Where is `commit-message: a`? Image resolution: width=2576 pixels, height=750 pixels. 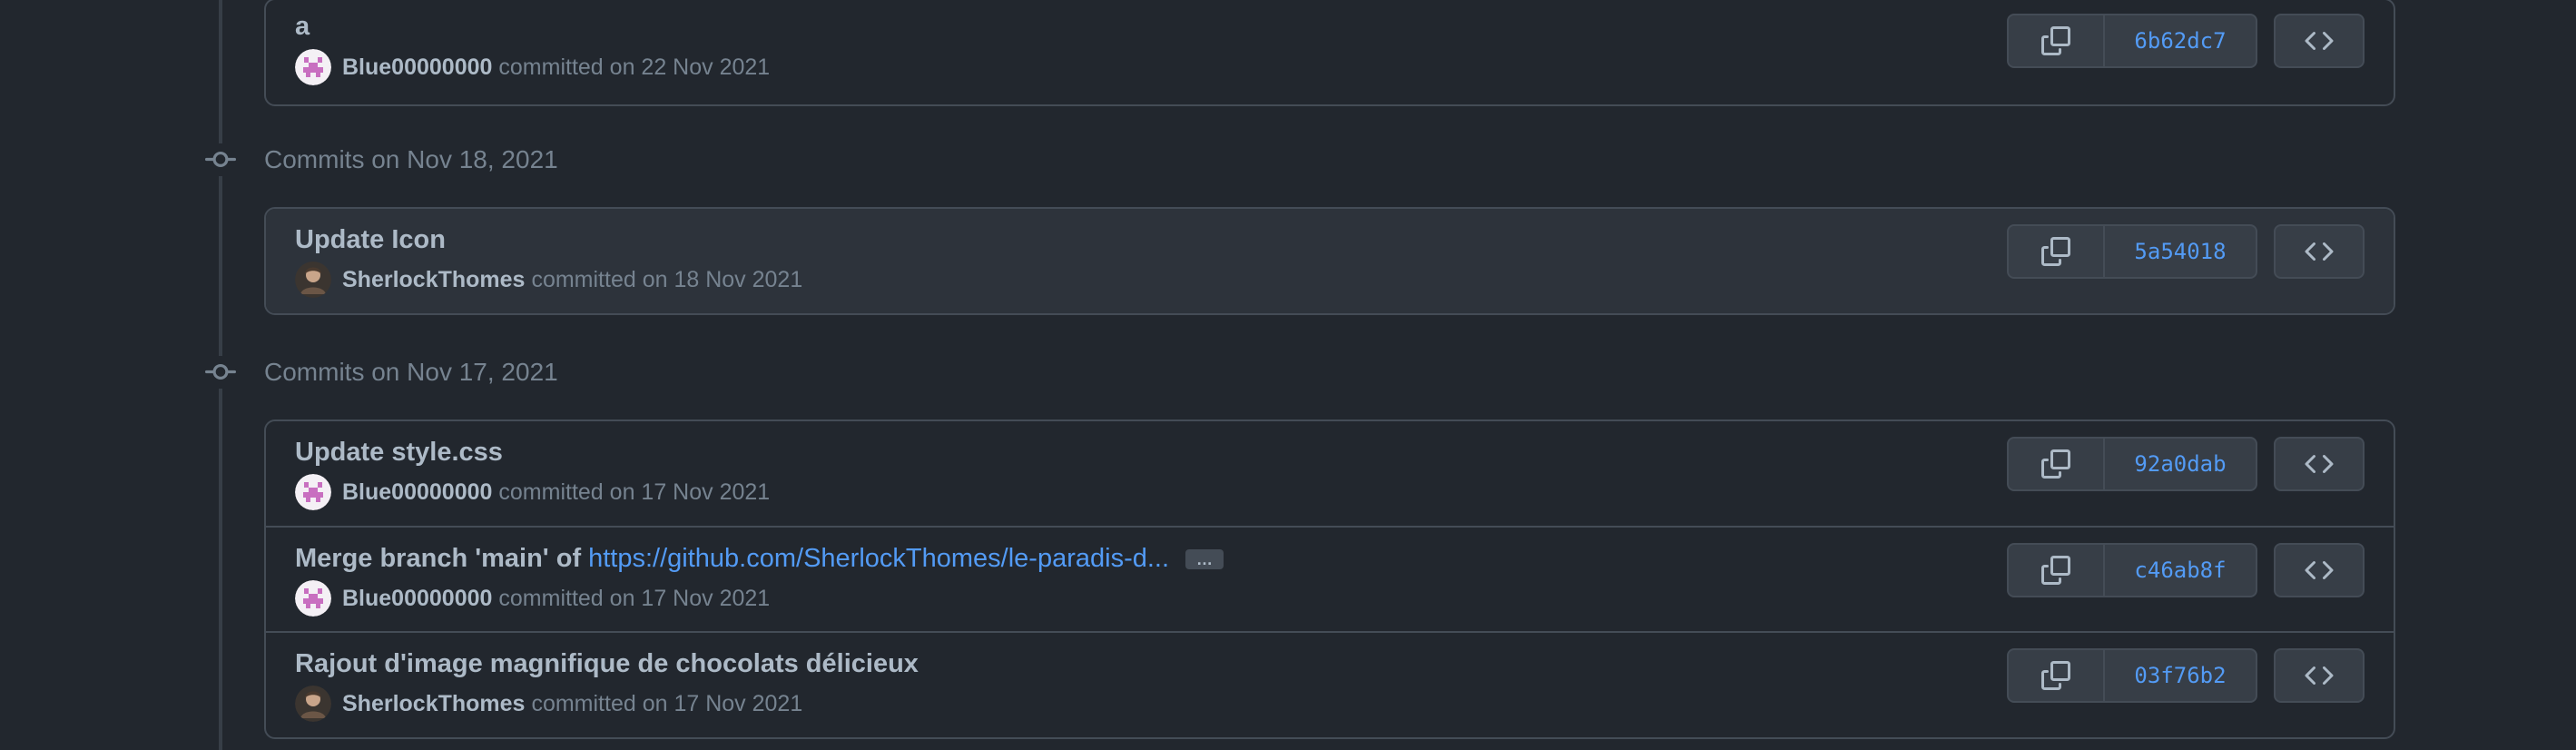
commit-message: a is located at coordinates (302, 27).